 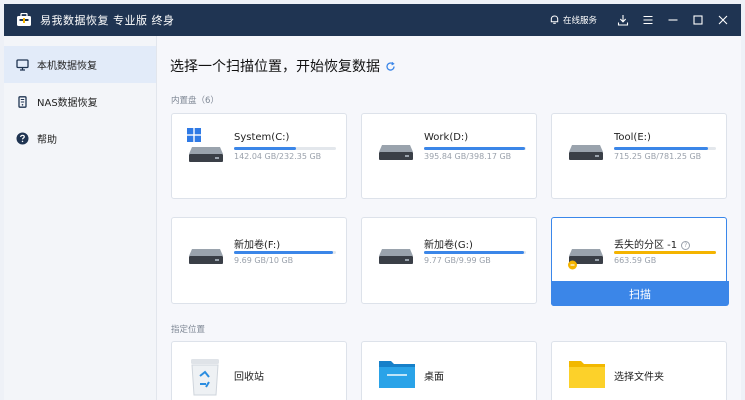 I want to click on folder-icon, so click(x=587, y=374).